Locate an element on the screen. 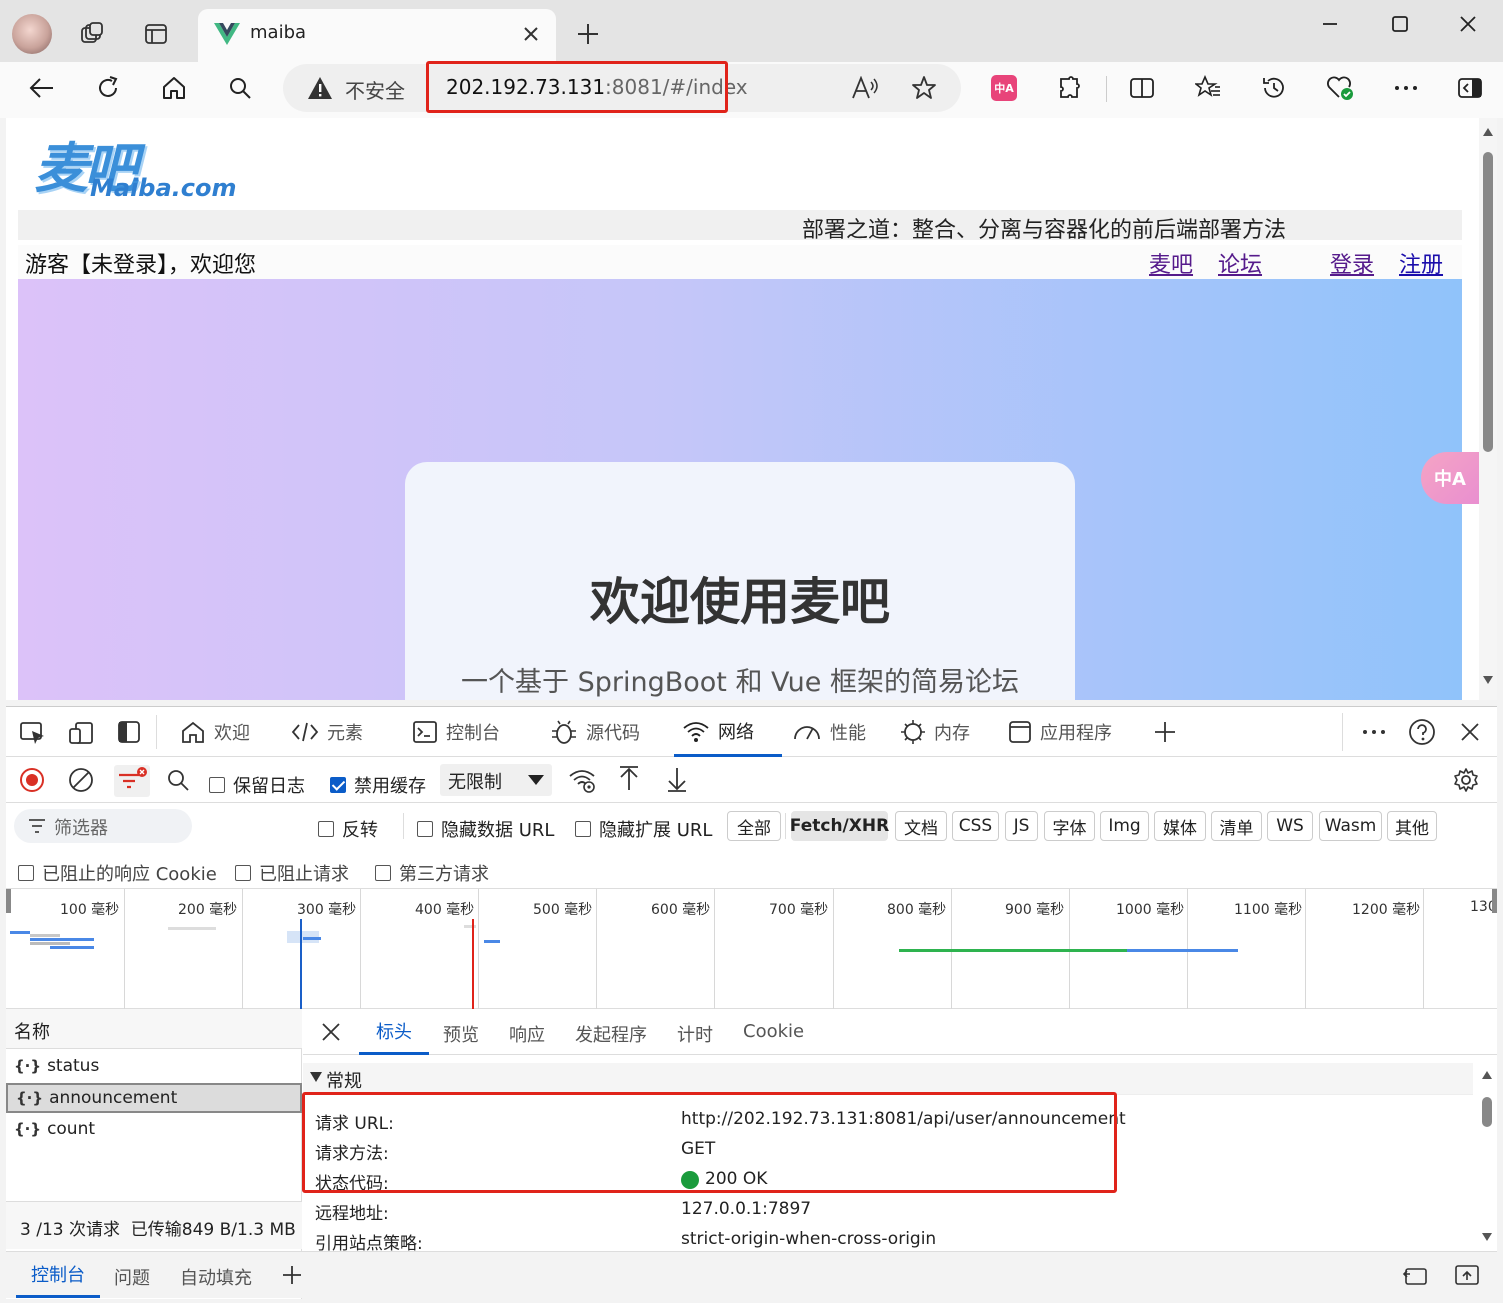 The width and height of the screenshot is (1503, 1303). detail-tab-timing: 计时 is located at coordinates (695, 1034).